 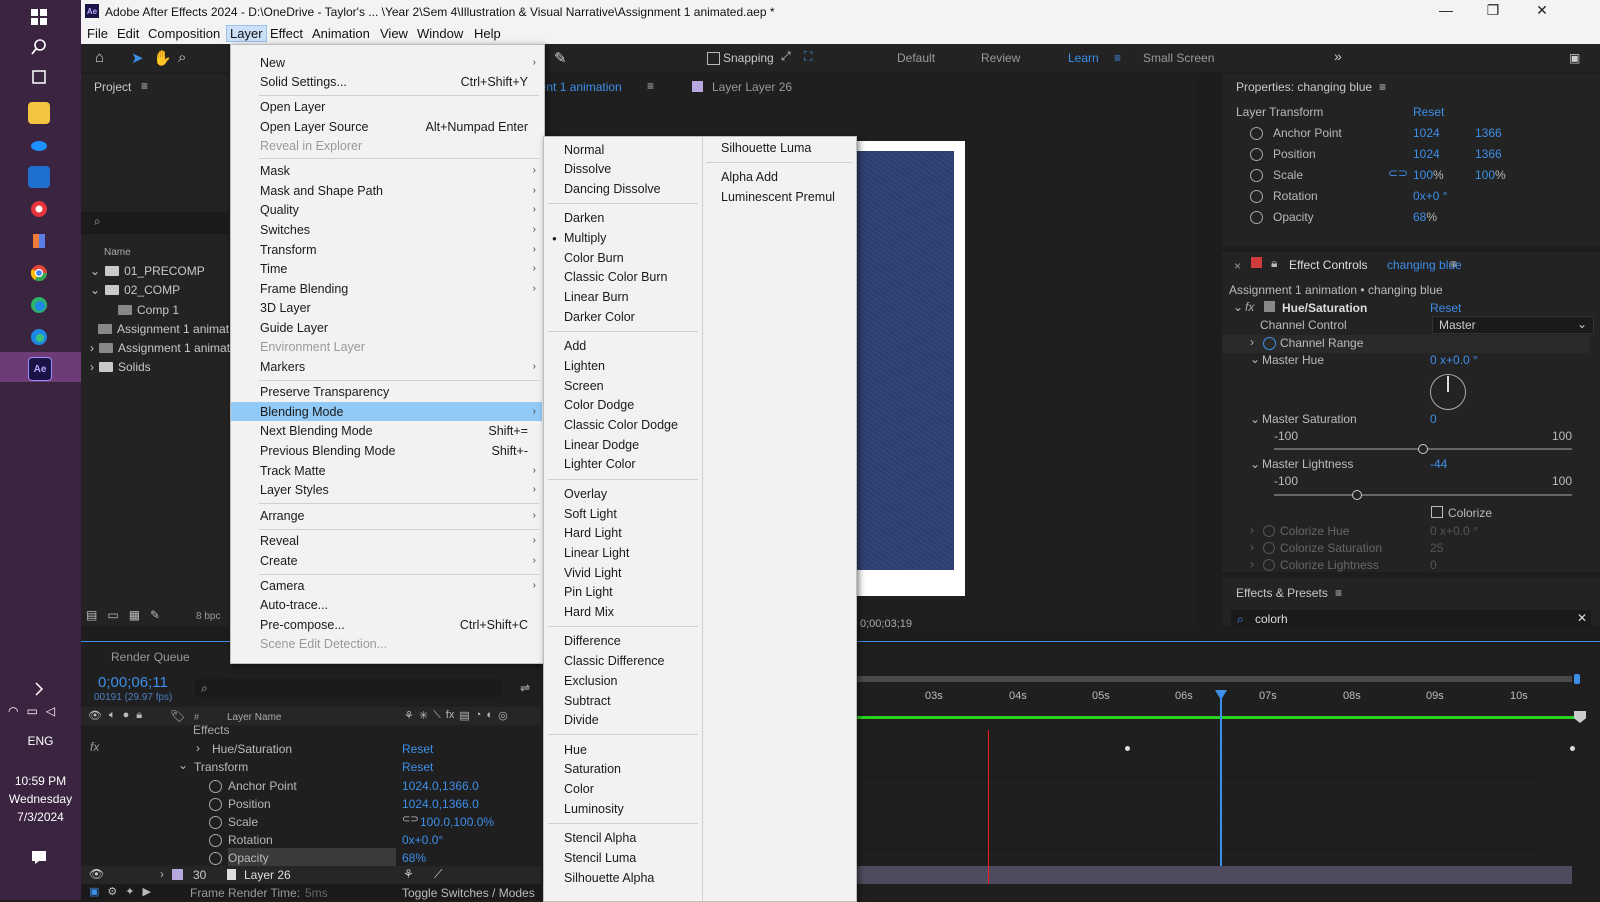 What do you see at coordinates (39, 273) in the screenshot?
I see `chrome-icon` at bounding box center [39, 273].